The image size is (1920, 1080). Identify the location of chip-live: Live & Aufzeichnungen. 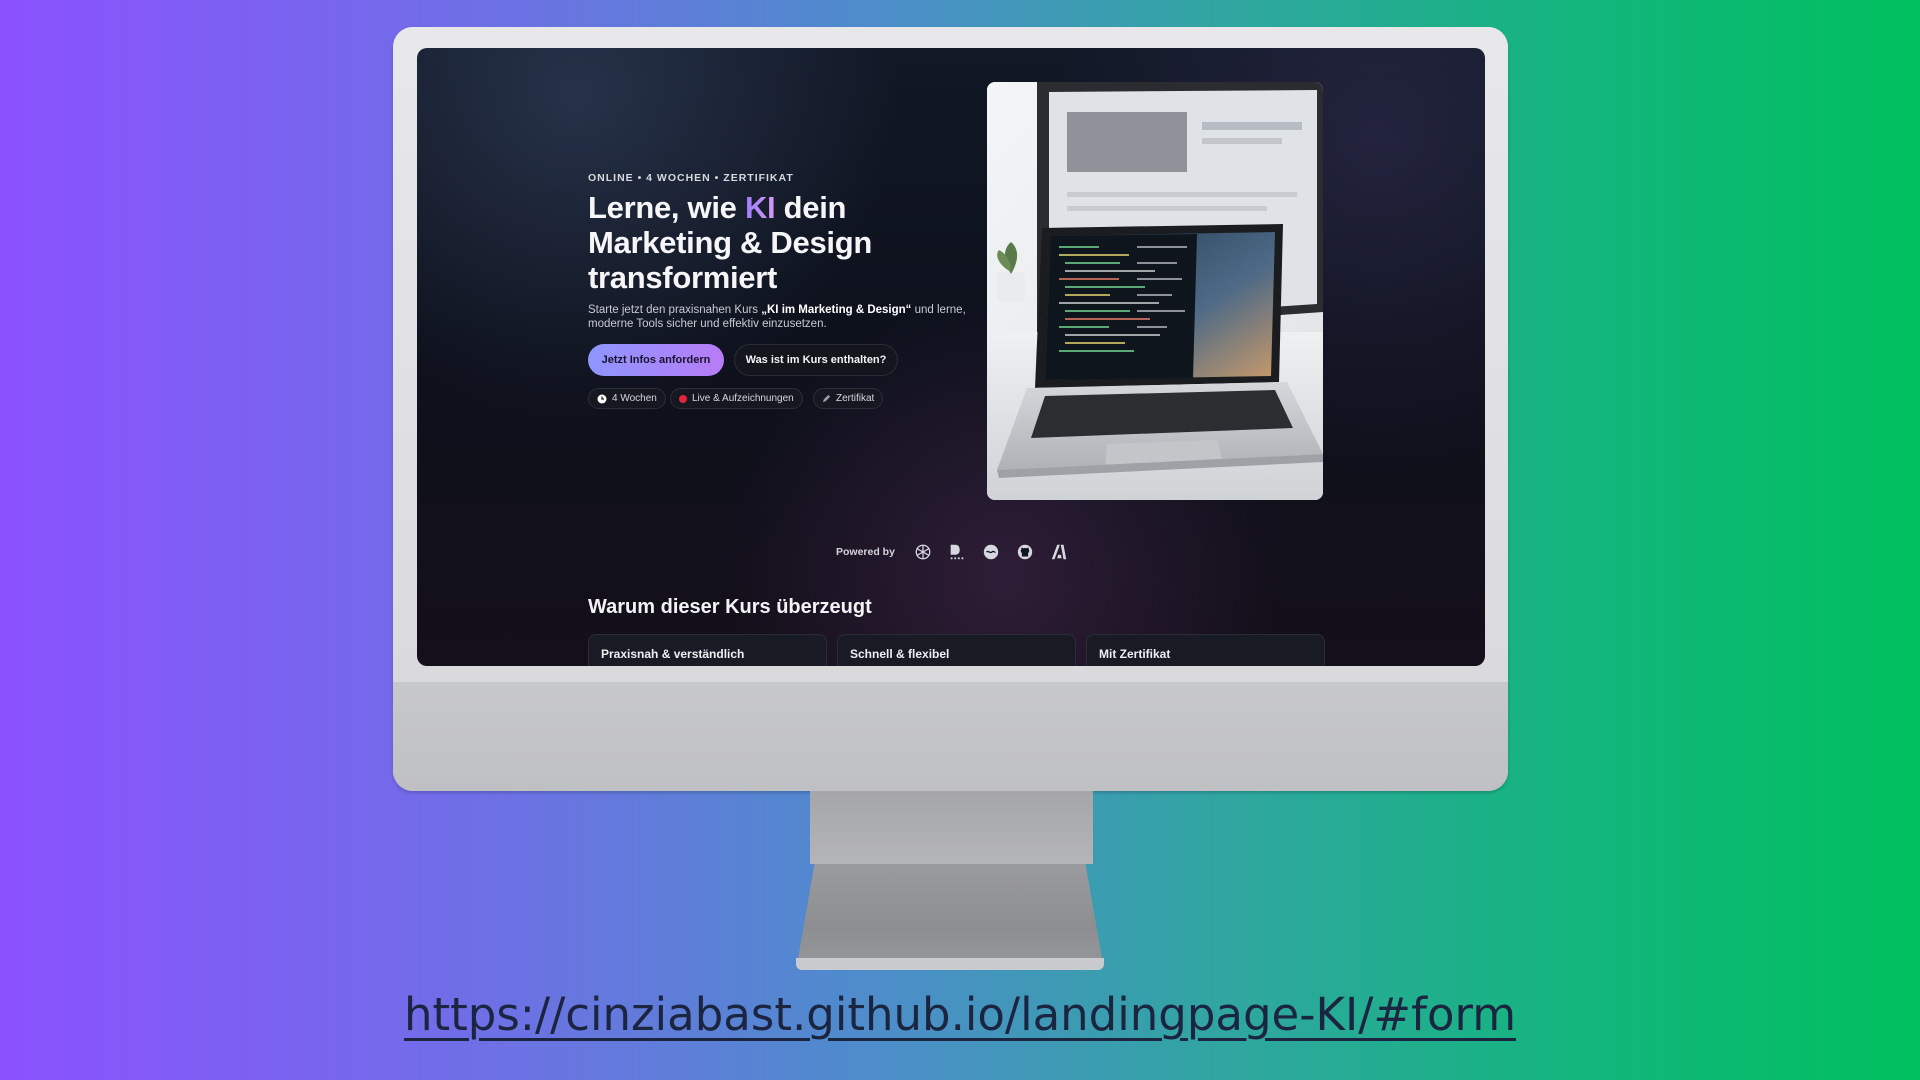
(736, 398).